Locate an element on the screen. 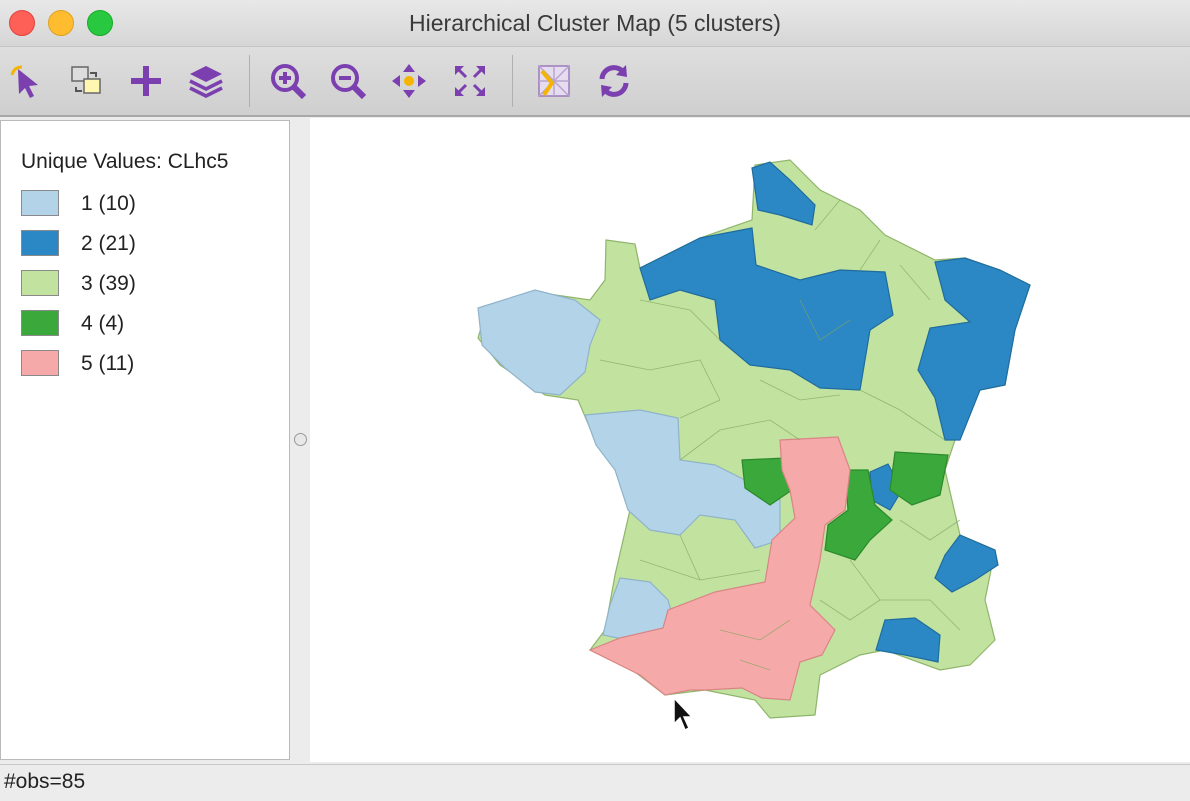 Image resolution: width=1190 pixels, height=801 pixels. plus-icon is located at coordinates (146, 81).